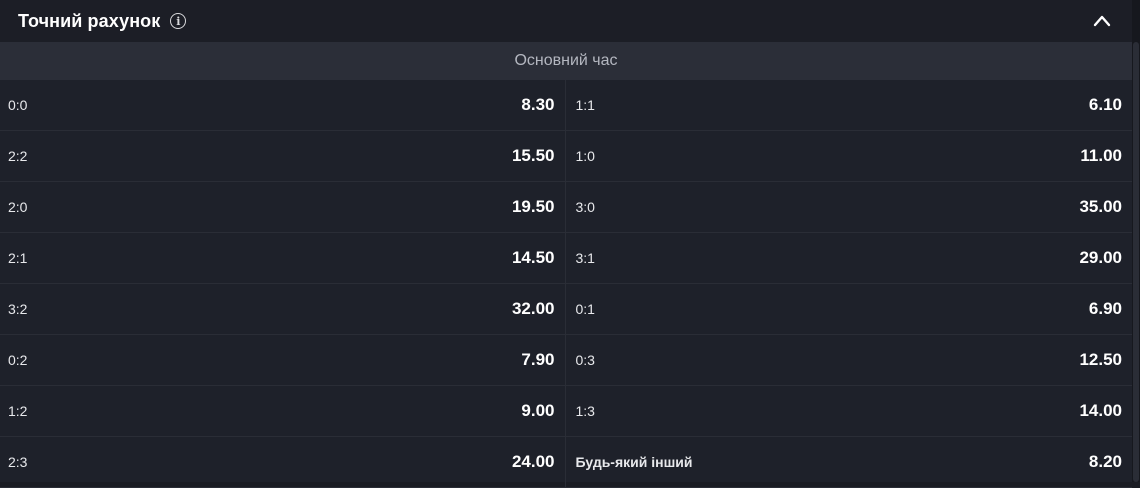 The image size is (1140, 488). Describe the element at coordinates (18, 156) in the screenshot. I see `score-label: 2:2` at that location.